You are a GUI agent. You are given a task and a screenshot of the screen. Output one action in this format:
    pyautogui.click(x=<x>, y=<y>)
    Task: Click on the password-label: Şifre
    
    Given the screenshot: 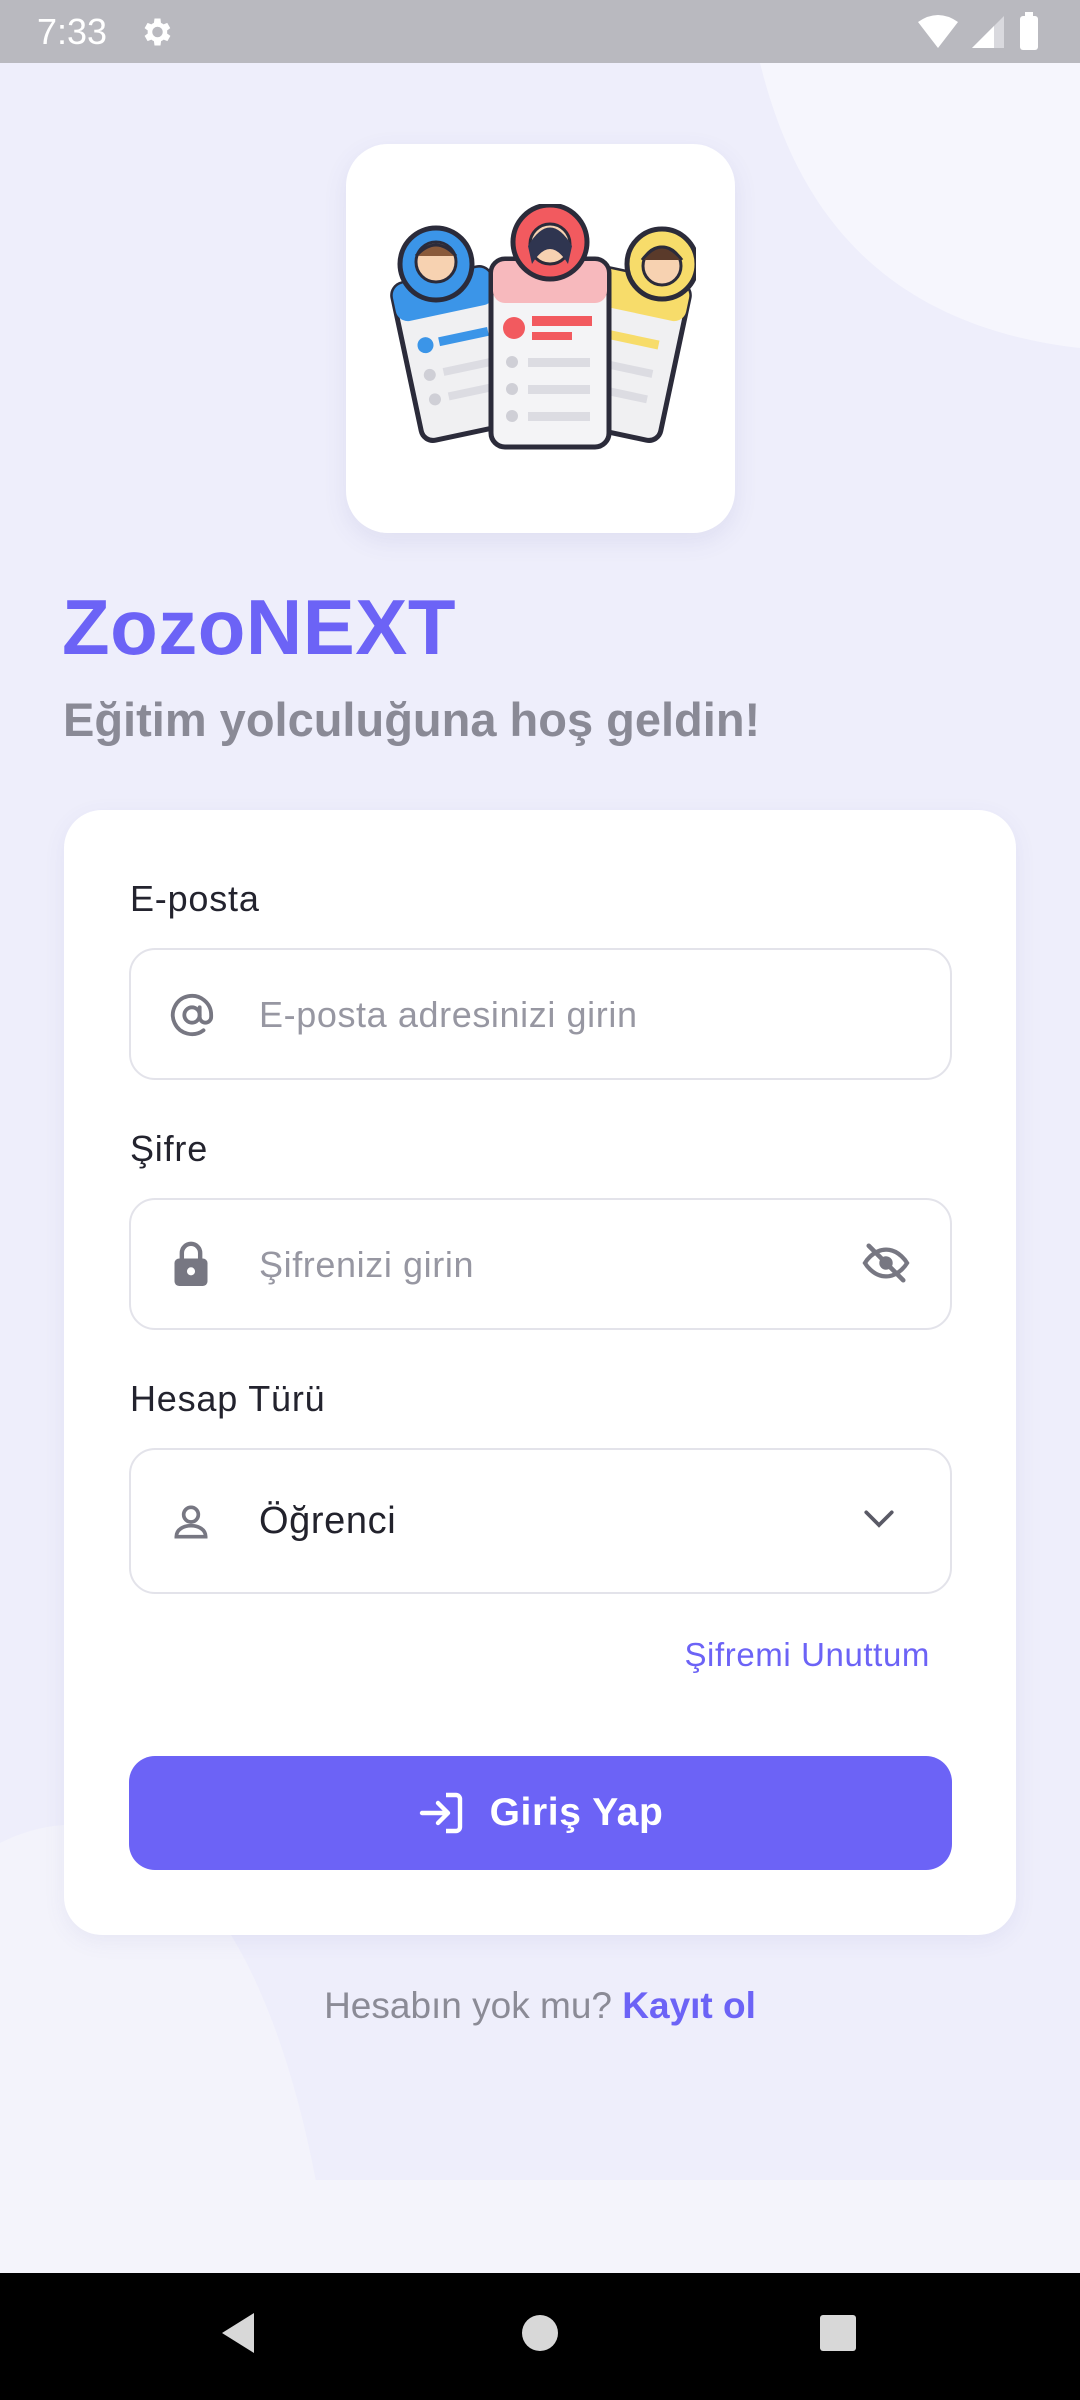 What is the action you would take?
    pyautogui.click(x=169, y=1148)
    